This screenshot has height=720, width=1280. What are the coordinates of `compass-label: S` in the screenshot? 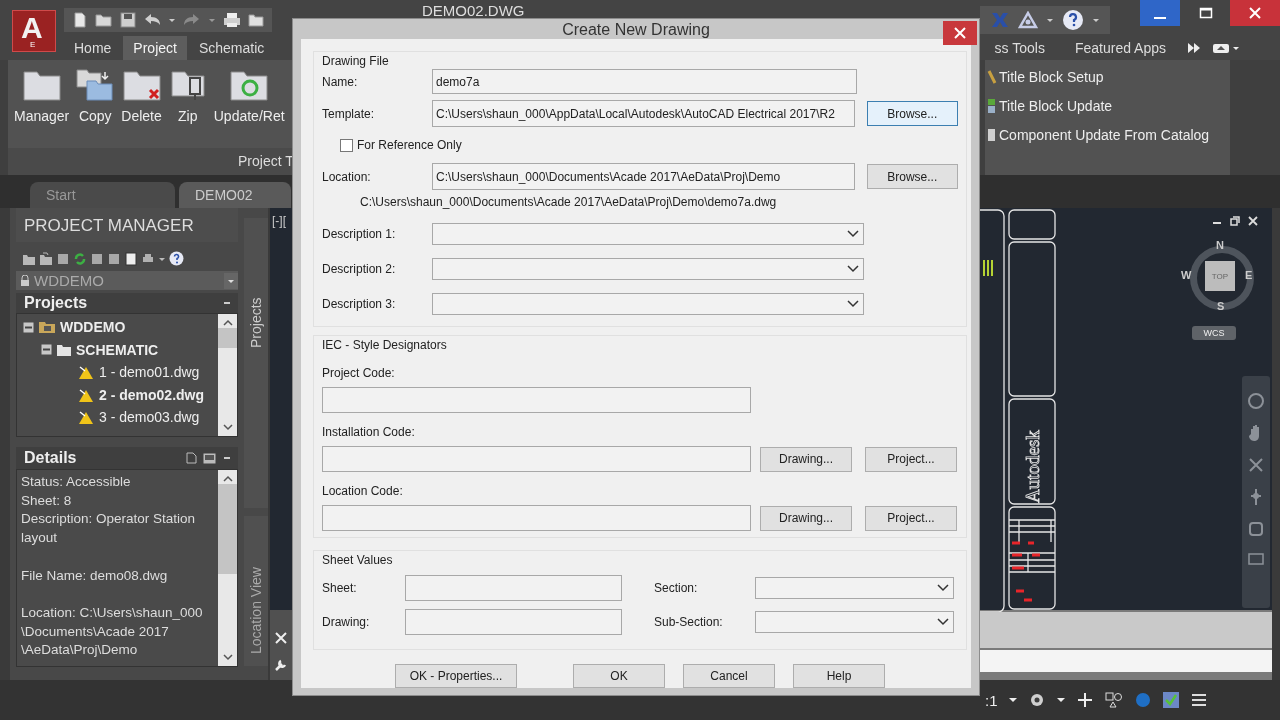 It's located at (1221, 306).